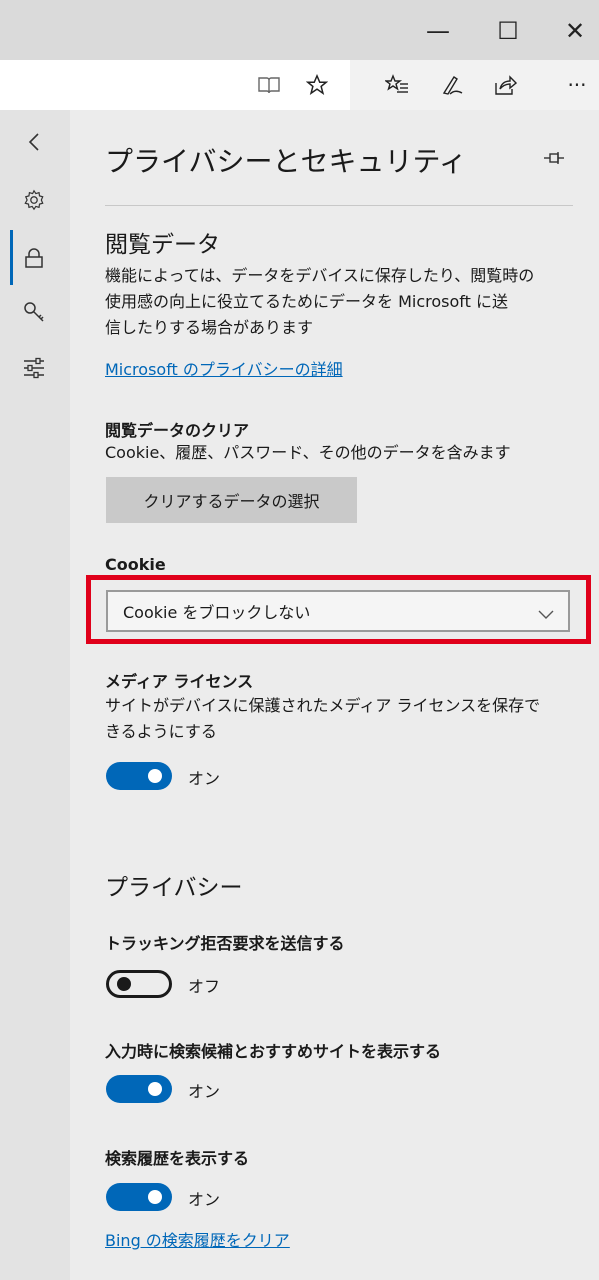  I want to click on description-line: 機能によっては、データをデバイスに保存したり、閲覧時の, so click(320, 275).